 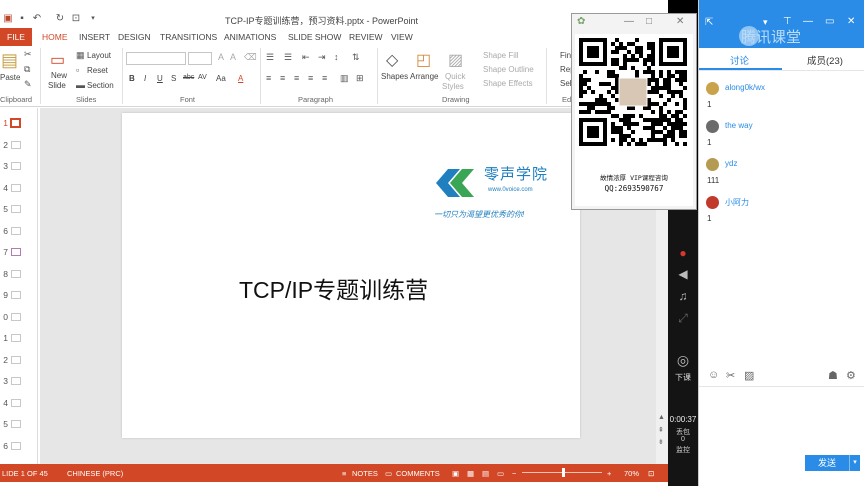 What do you see at coordinates (132, 78) in the screenshot?
I see `bold-button: B` at bounding box center [132, 78].